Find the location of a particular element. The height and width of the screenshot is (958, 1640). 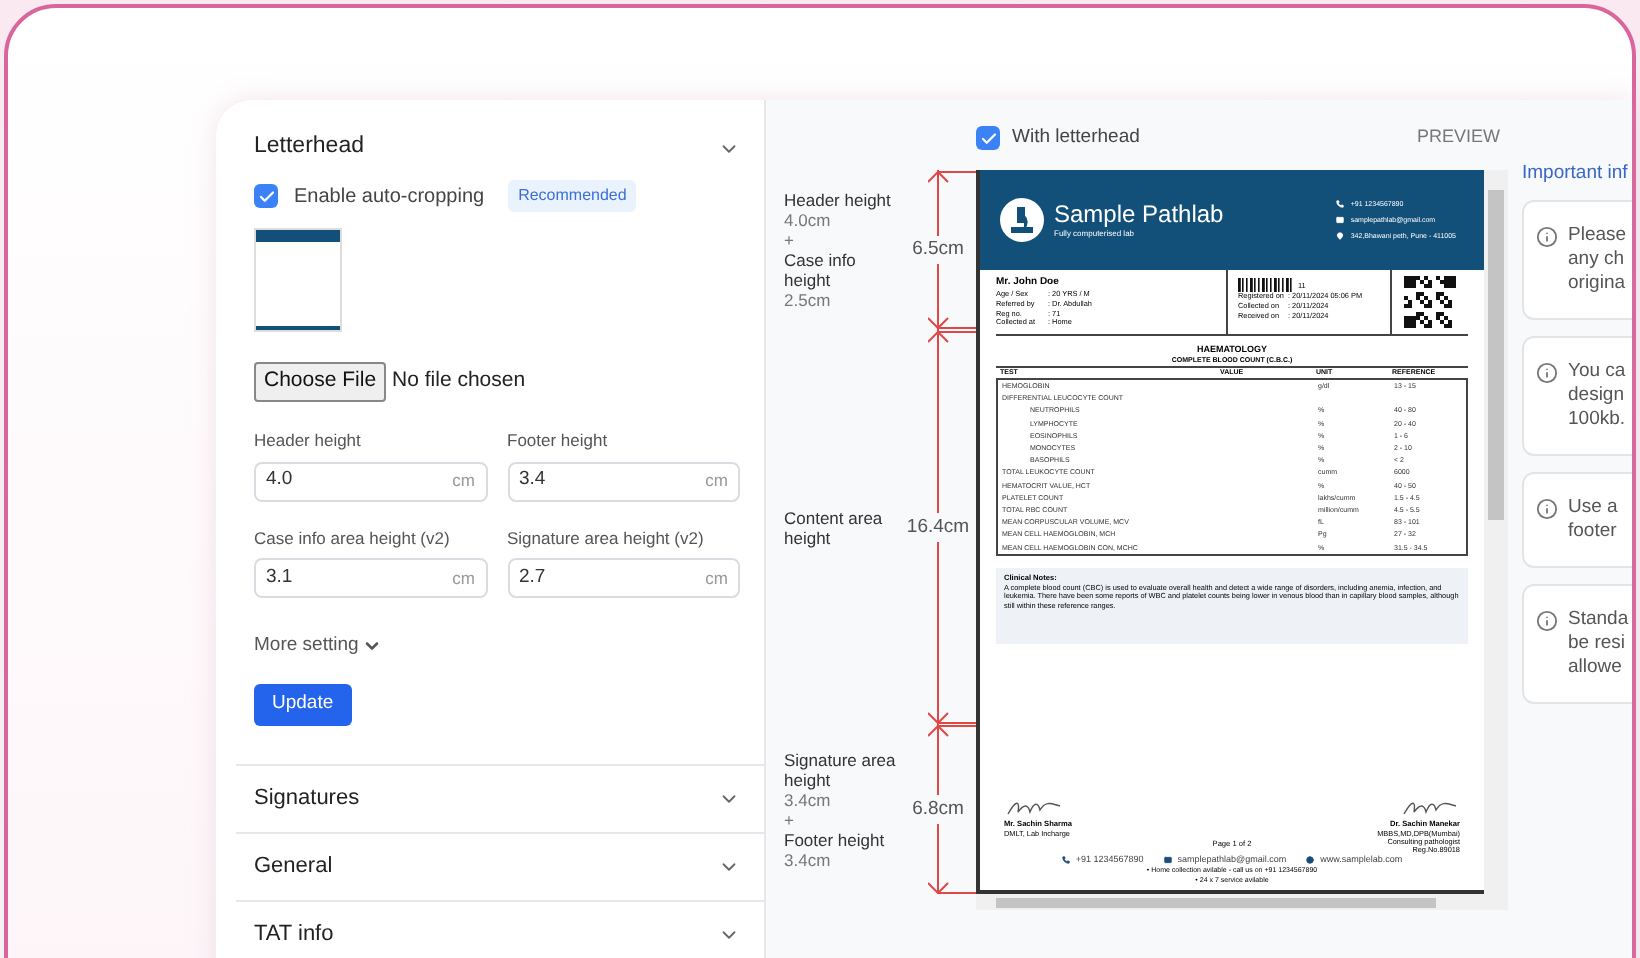

dimension-value: 16.4cm is located at coordinates (938, 527).